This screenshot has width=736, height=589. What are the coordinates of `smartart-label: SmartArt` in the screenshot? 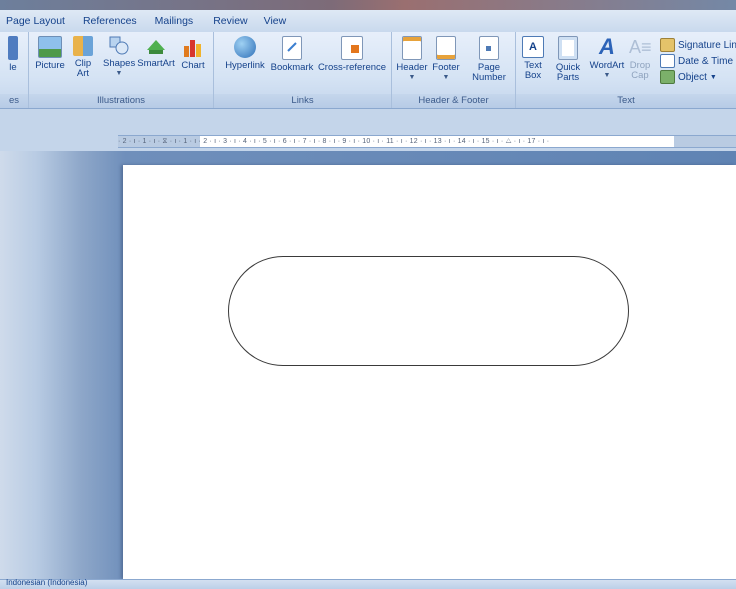 It's located at (156, 63).